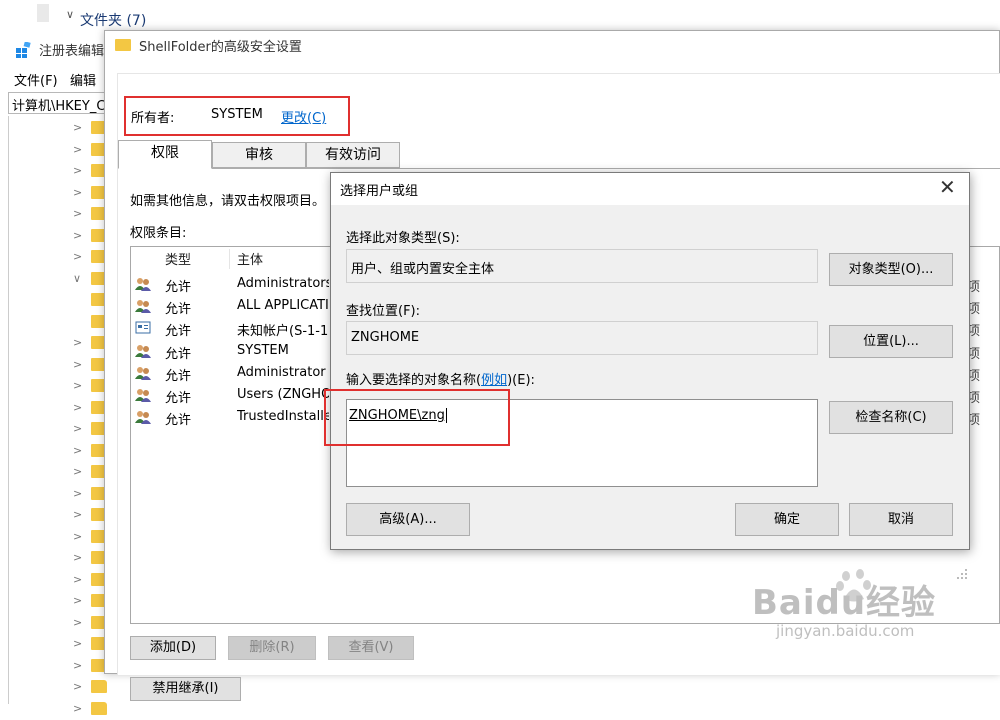 This screenshot has width=1000, height=720. I want to click on remove-button: 删除(R), so click(272, 648).